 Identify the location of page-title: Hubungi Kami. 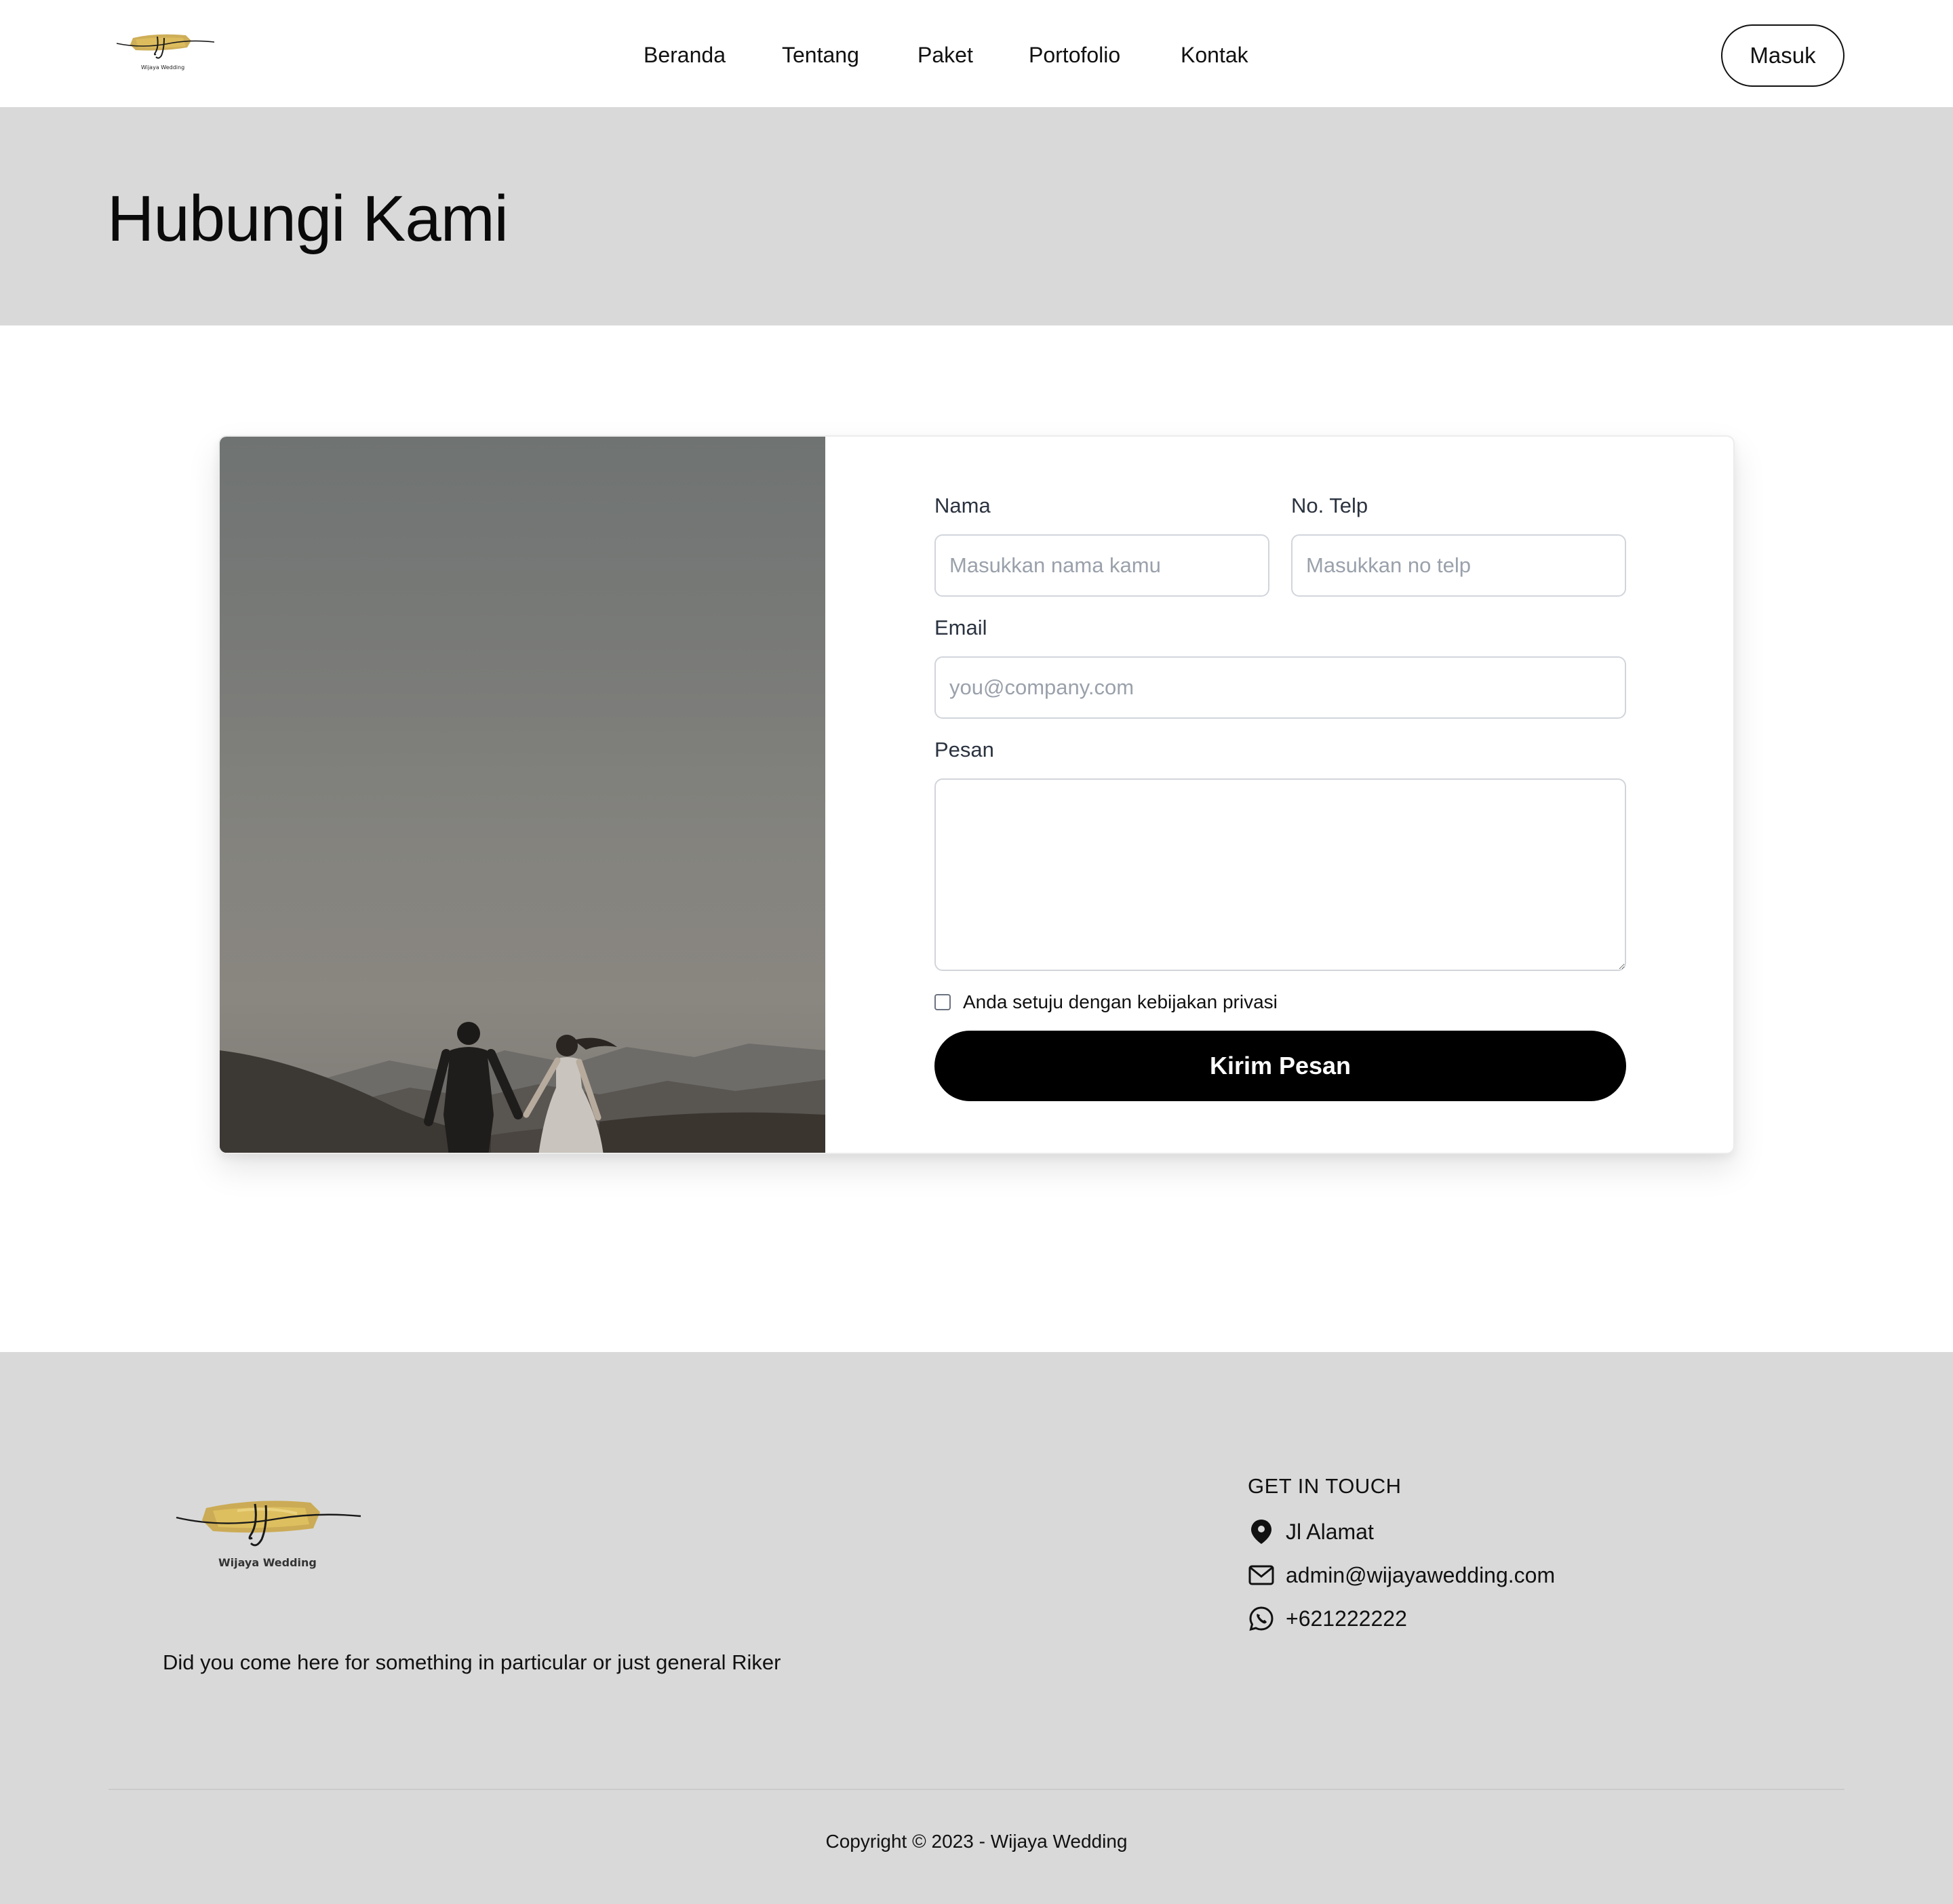
(308, 219).